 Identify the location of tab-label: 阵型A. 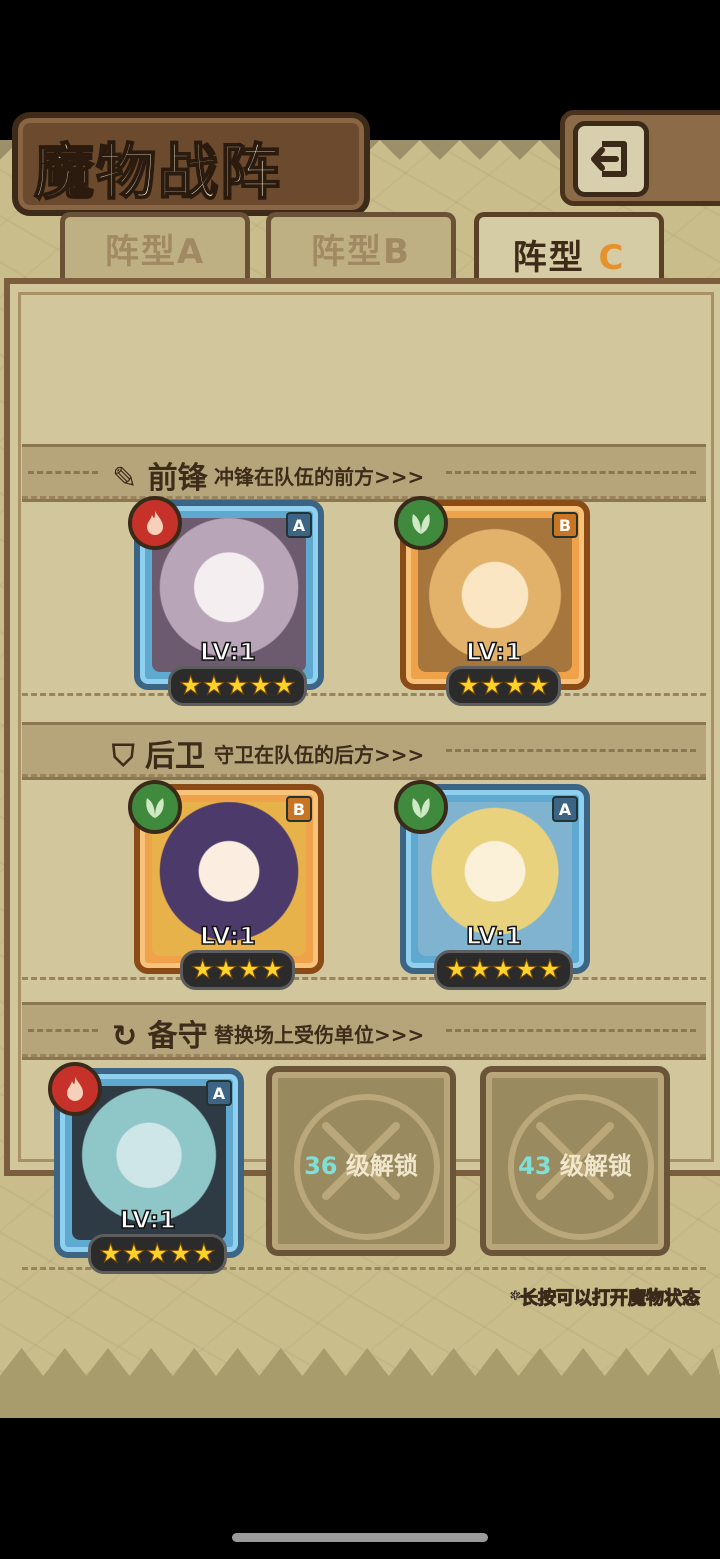
(155, 251).